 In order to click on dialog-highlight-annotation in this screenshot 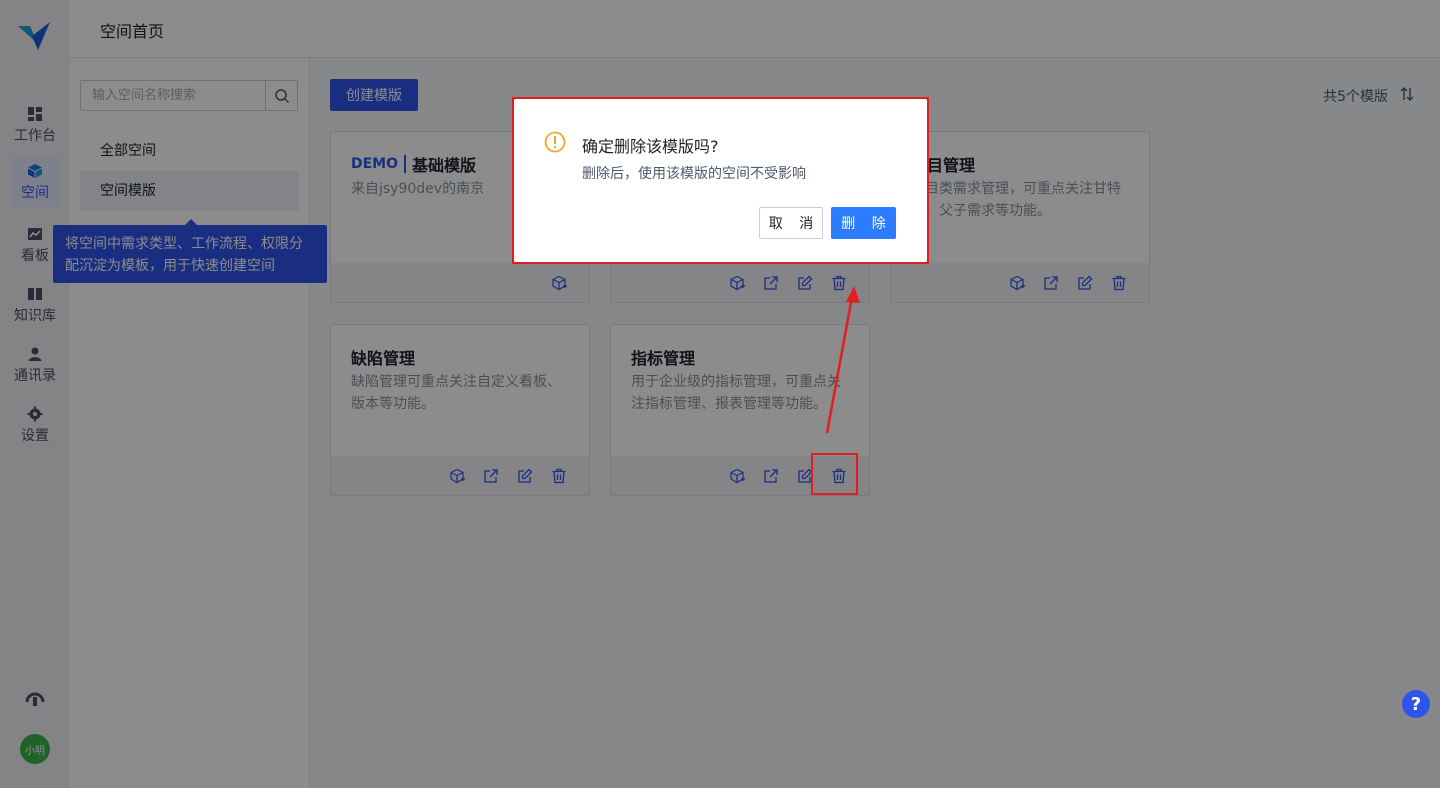, I will do `click(720, 180)`.